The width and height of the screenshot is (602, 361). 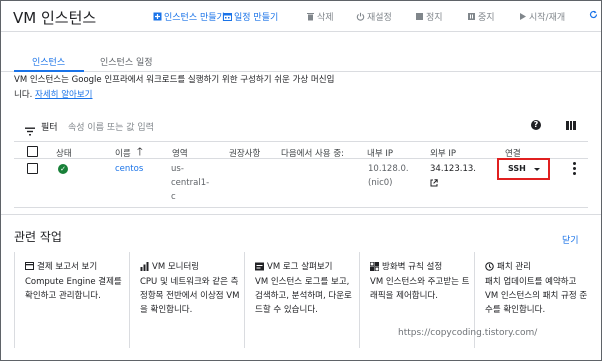 What do you see at coordinates (320, 16) in the screenshot?
I see `delete-button: 삭제` at bounding box center [320, 16].